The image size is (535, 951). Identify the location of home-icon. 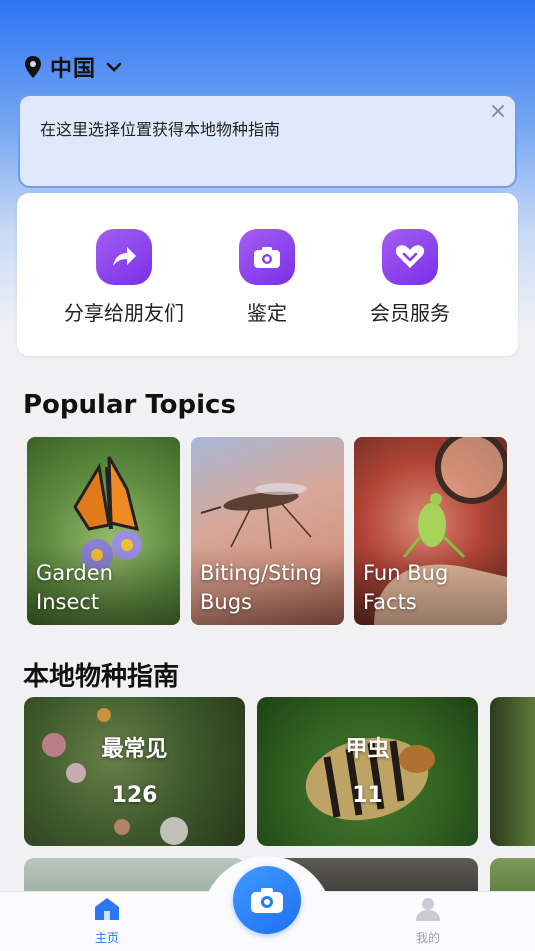
(107, 909).